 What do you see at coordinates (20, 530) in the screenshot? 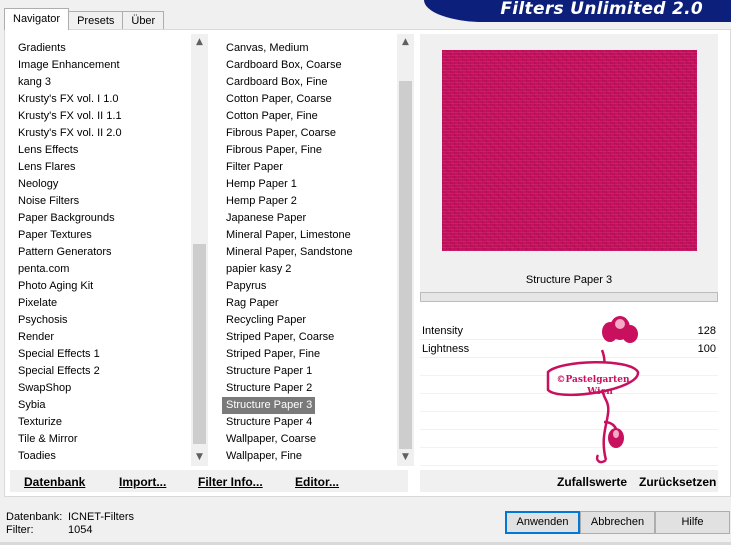
I see `status-filter-label: Filter:` at bounding box center [20, 530].